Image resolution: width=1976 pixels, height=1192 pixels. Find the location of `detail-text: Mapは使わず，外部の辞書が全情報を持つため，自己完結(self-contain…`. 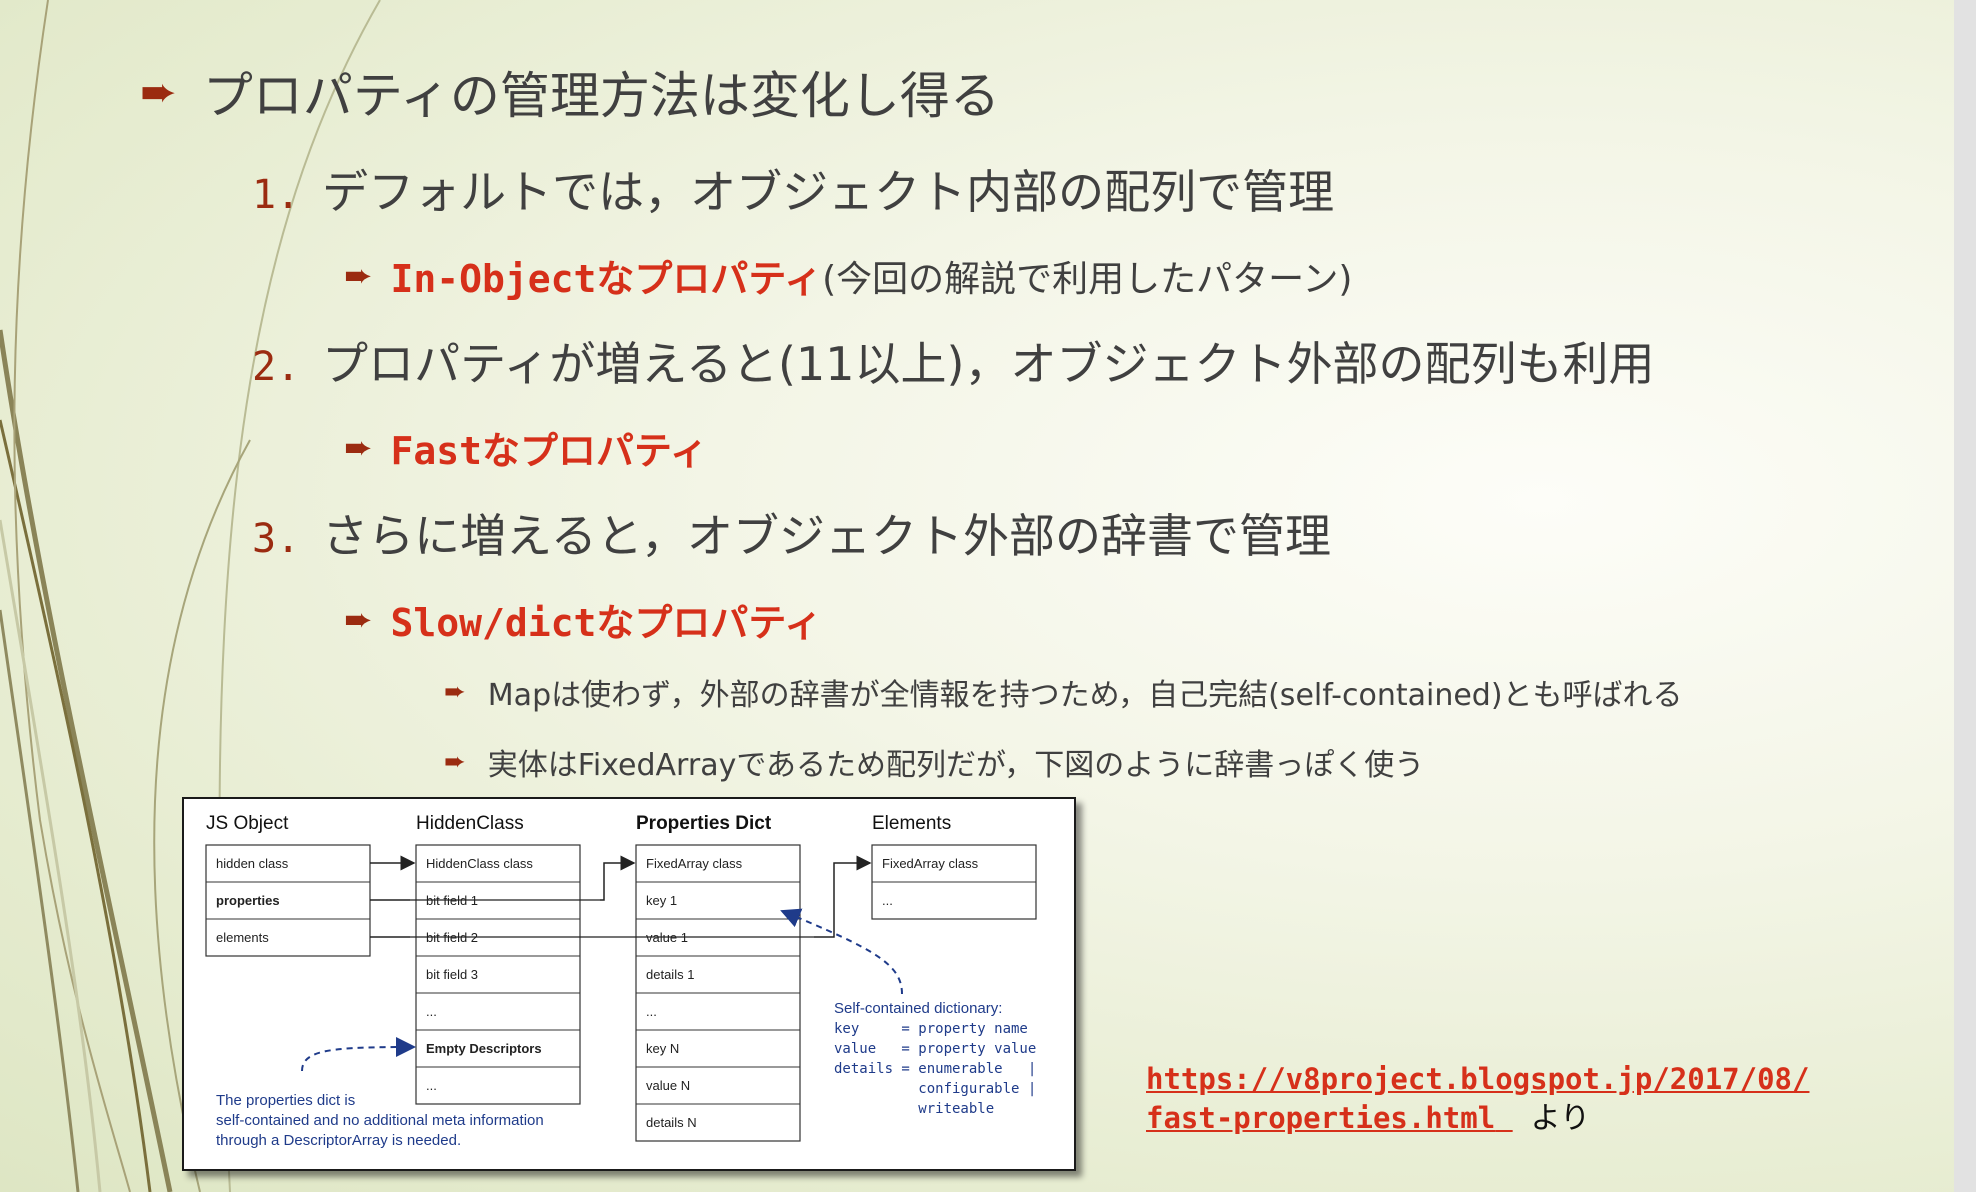

detail-text: Mapは使わず，外部の辞書が全情報を持つため，自己完結(self-contain… is located at coordinates (1085, 695).